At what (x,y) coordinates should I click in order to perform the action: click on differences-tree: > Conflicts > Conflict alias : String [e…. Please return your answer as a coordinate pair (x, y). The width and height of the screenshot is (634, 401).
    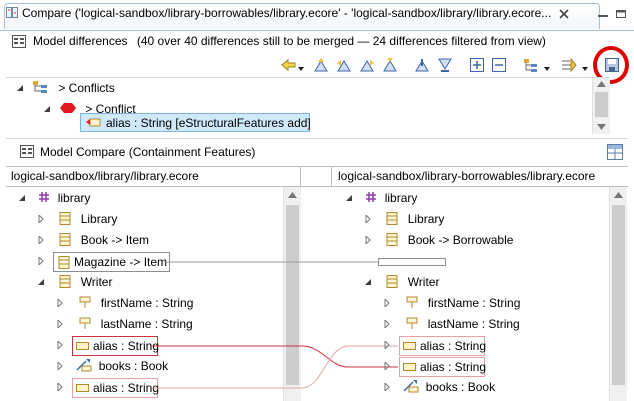
    Looking at the image, I should click on (299, 106).